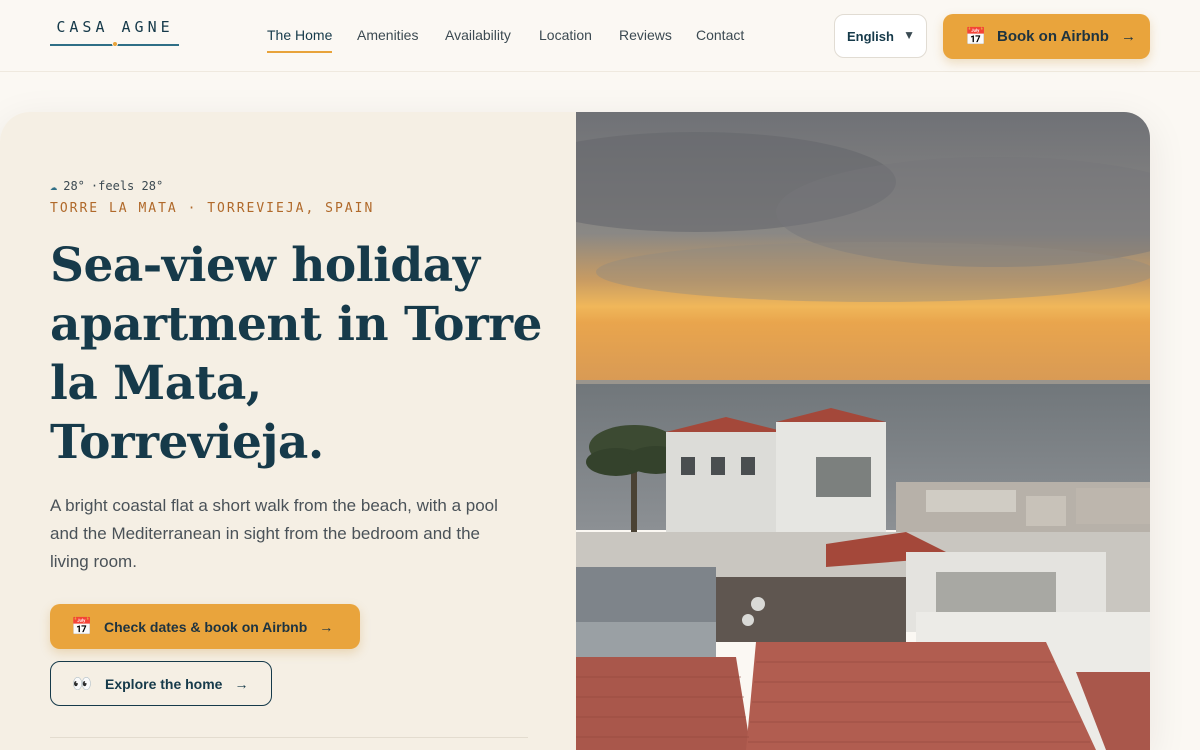 The width and height of the screenshot is (1200, 750). I want to click on weather-temp: 28°, so click(74, 186).